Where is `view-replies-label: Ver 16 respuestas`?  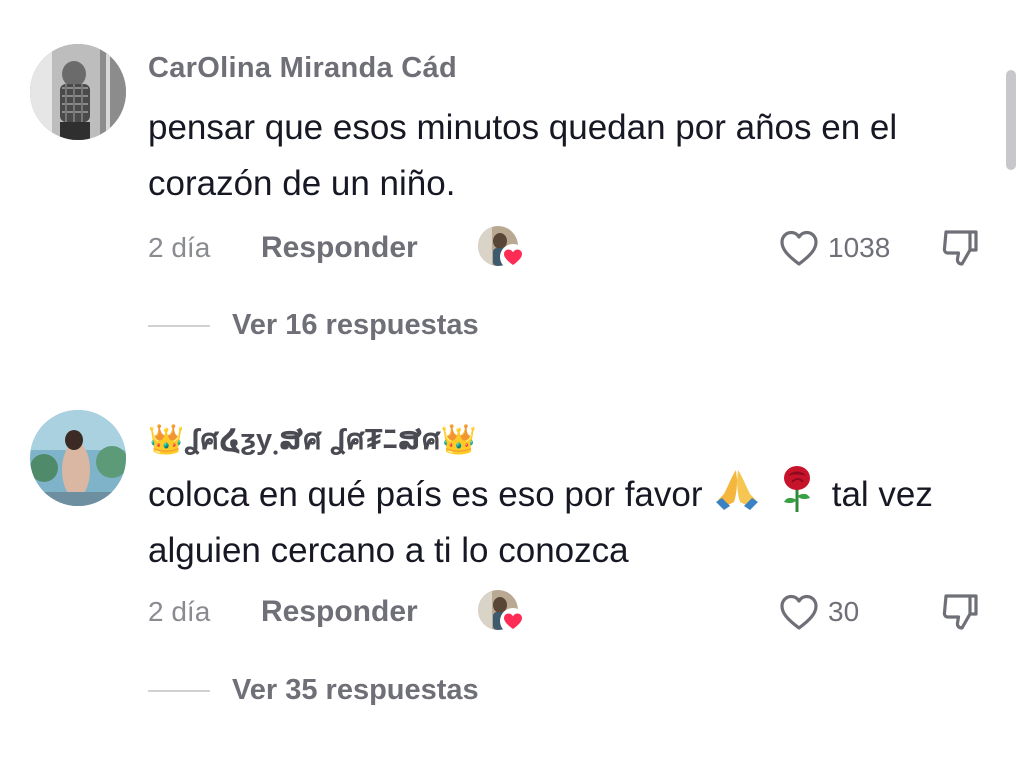 view-replies-label: Ver 16 respuestas is located at coordinates (355, 325).